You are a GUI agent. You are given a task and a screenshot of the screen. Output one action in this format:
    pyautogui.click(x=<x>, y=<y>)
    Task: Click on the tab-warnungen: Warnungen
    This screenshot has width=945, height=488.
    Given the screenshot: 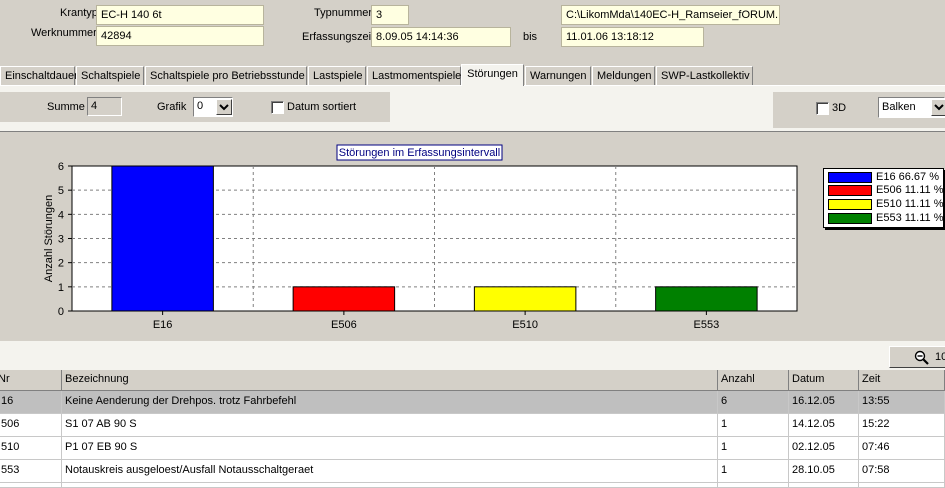 What is the action you would take?
    pyautogui.click(x=558, y=76)
    